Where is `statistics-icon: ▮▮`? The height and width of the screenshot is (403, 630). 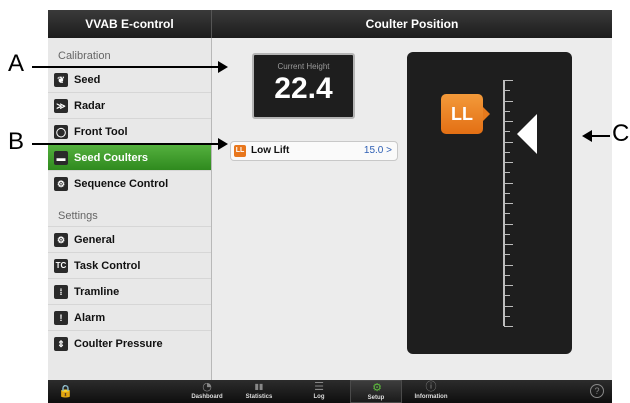 statistics-icon: ▮▮ is located at coordinates (259, 386).